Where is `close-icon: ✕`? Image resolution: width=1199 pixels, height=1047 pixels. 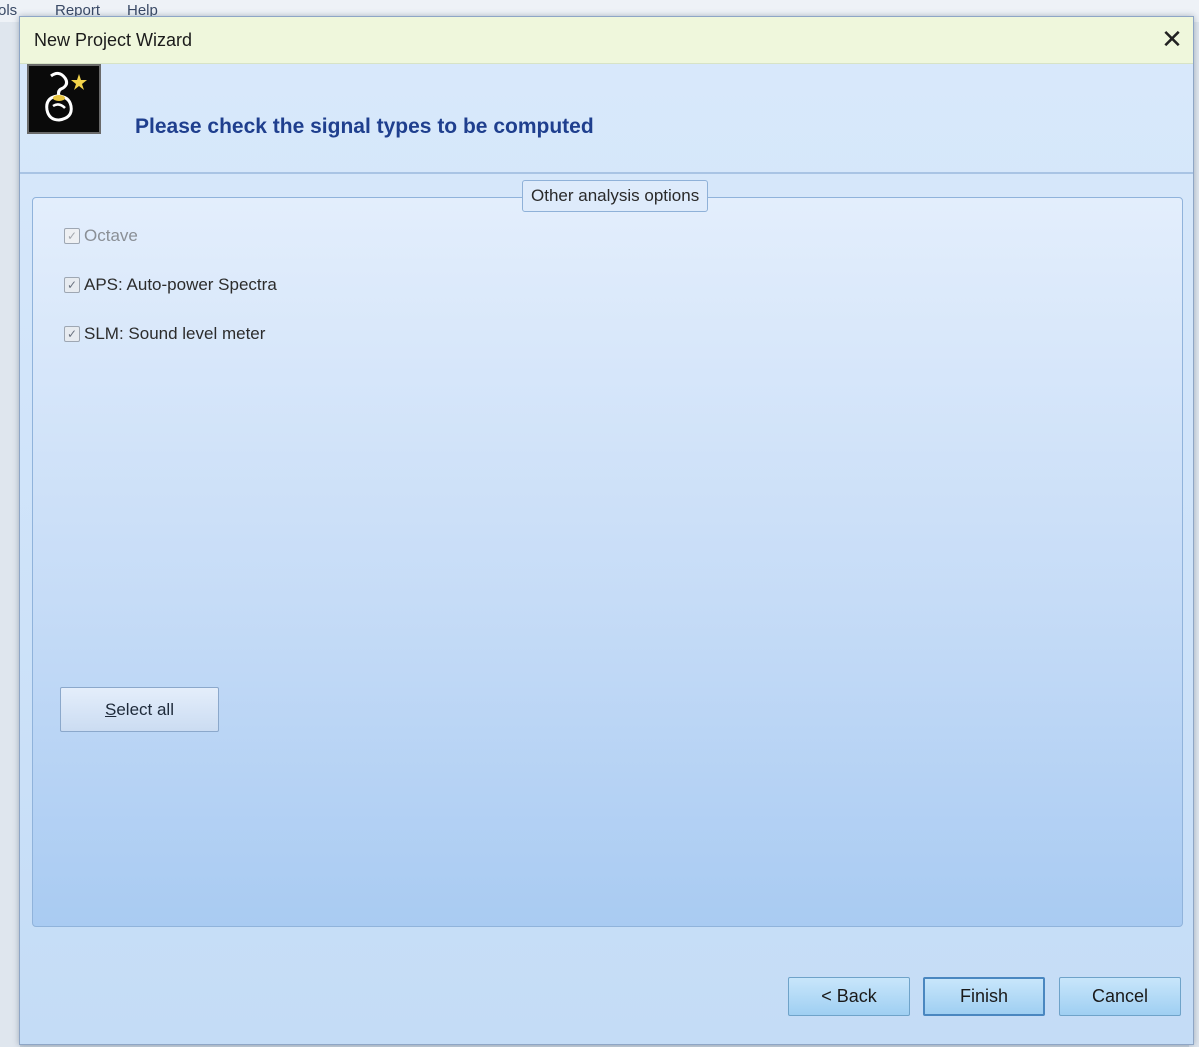
close-icon: ✕ is located at coordinates (1172, 39).